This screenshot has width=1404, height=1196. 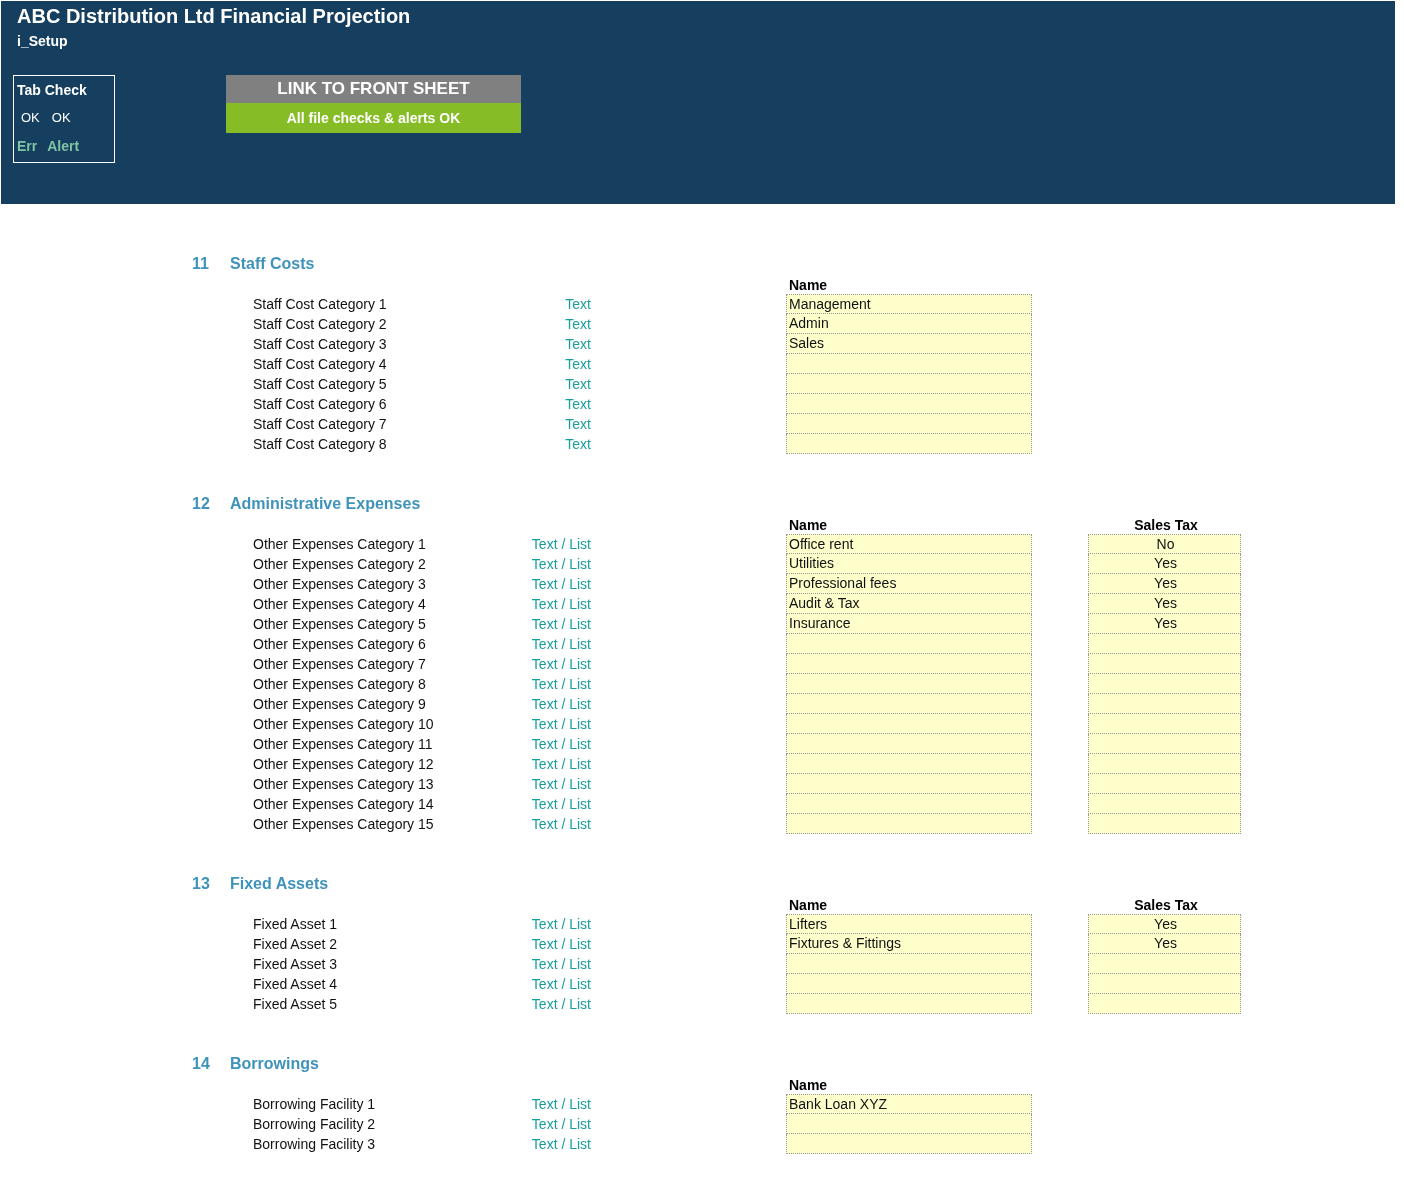 I want to click on row-label: Staff Cost Category 7, so click(x=320, y=424).